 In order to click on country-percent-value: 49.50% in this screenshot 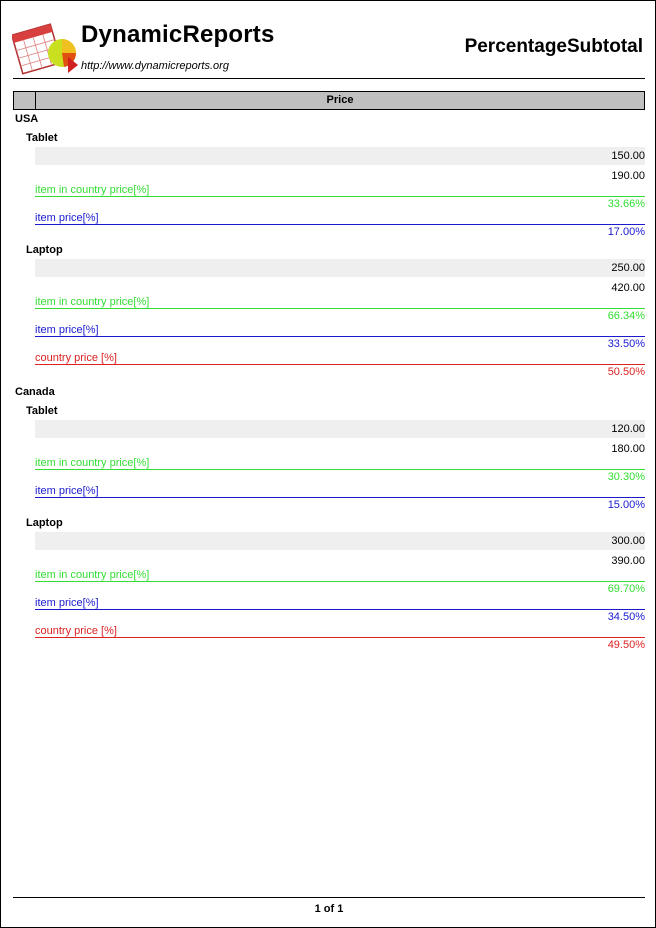, I will do `click(626, 645)`.